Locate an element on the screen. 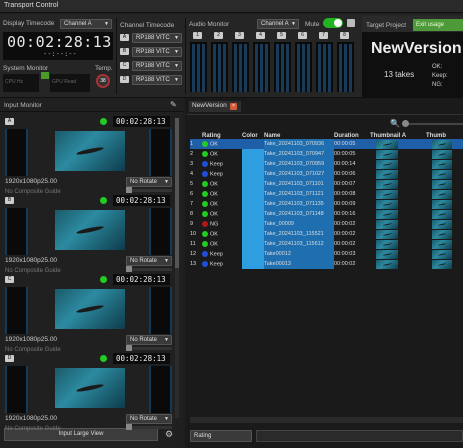 This screenshot has height=448, width=463. mute-toggle is located at coordinates (333, 23).